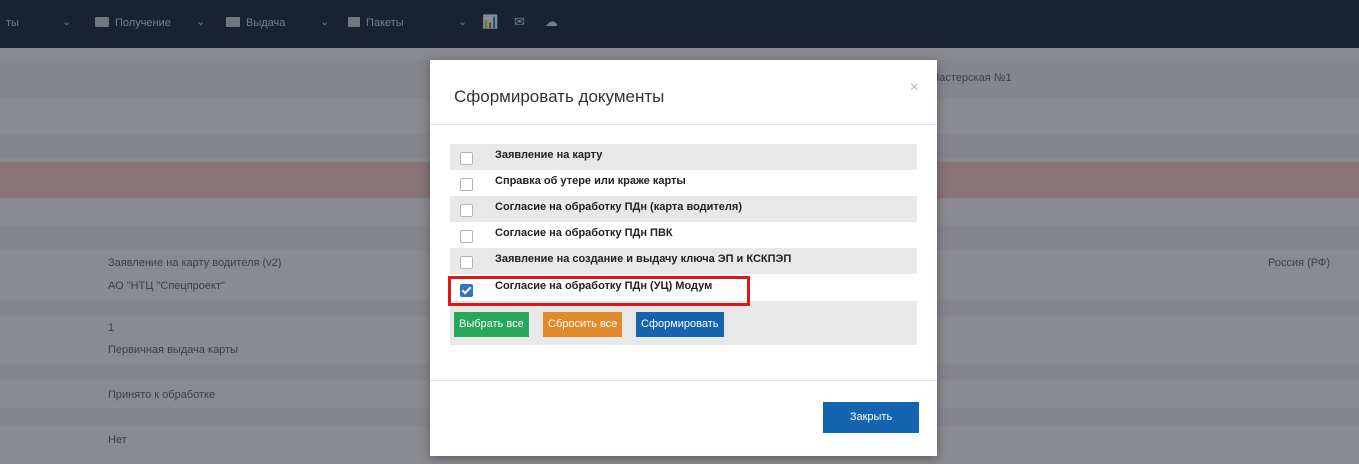 The width and height of the screenshot is (1359, 464). What do you see at coordinates (599, 291) in the screenshot?
I see `annotation-highlight-box` at bounding box center [599, 291].